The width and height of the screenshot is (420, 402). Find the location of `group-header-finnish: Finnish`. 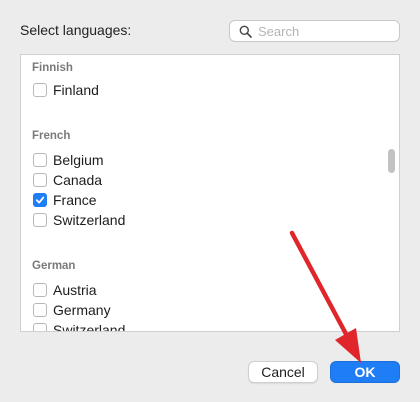

group-header-finnish: Finnish is located at coordinates (52, 68).